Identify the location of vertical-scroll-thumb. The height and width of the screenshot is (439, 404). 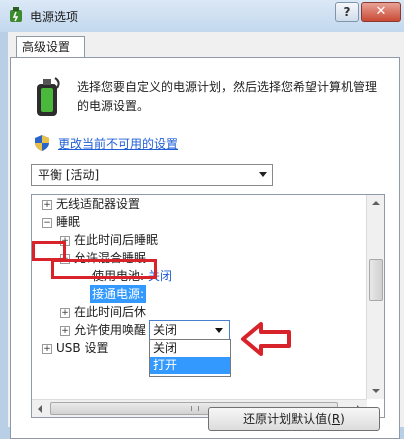
(376, 280).